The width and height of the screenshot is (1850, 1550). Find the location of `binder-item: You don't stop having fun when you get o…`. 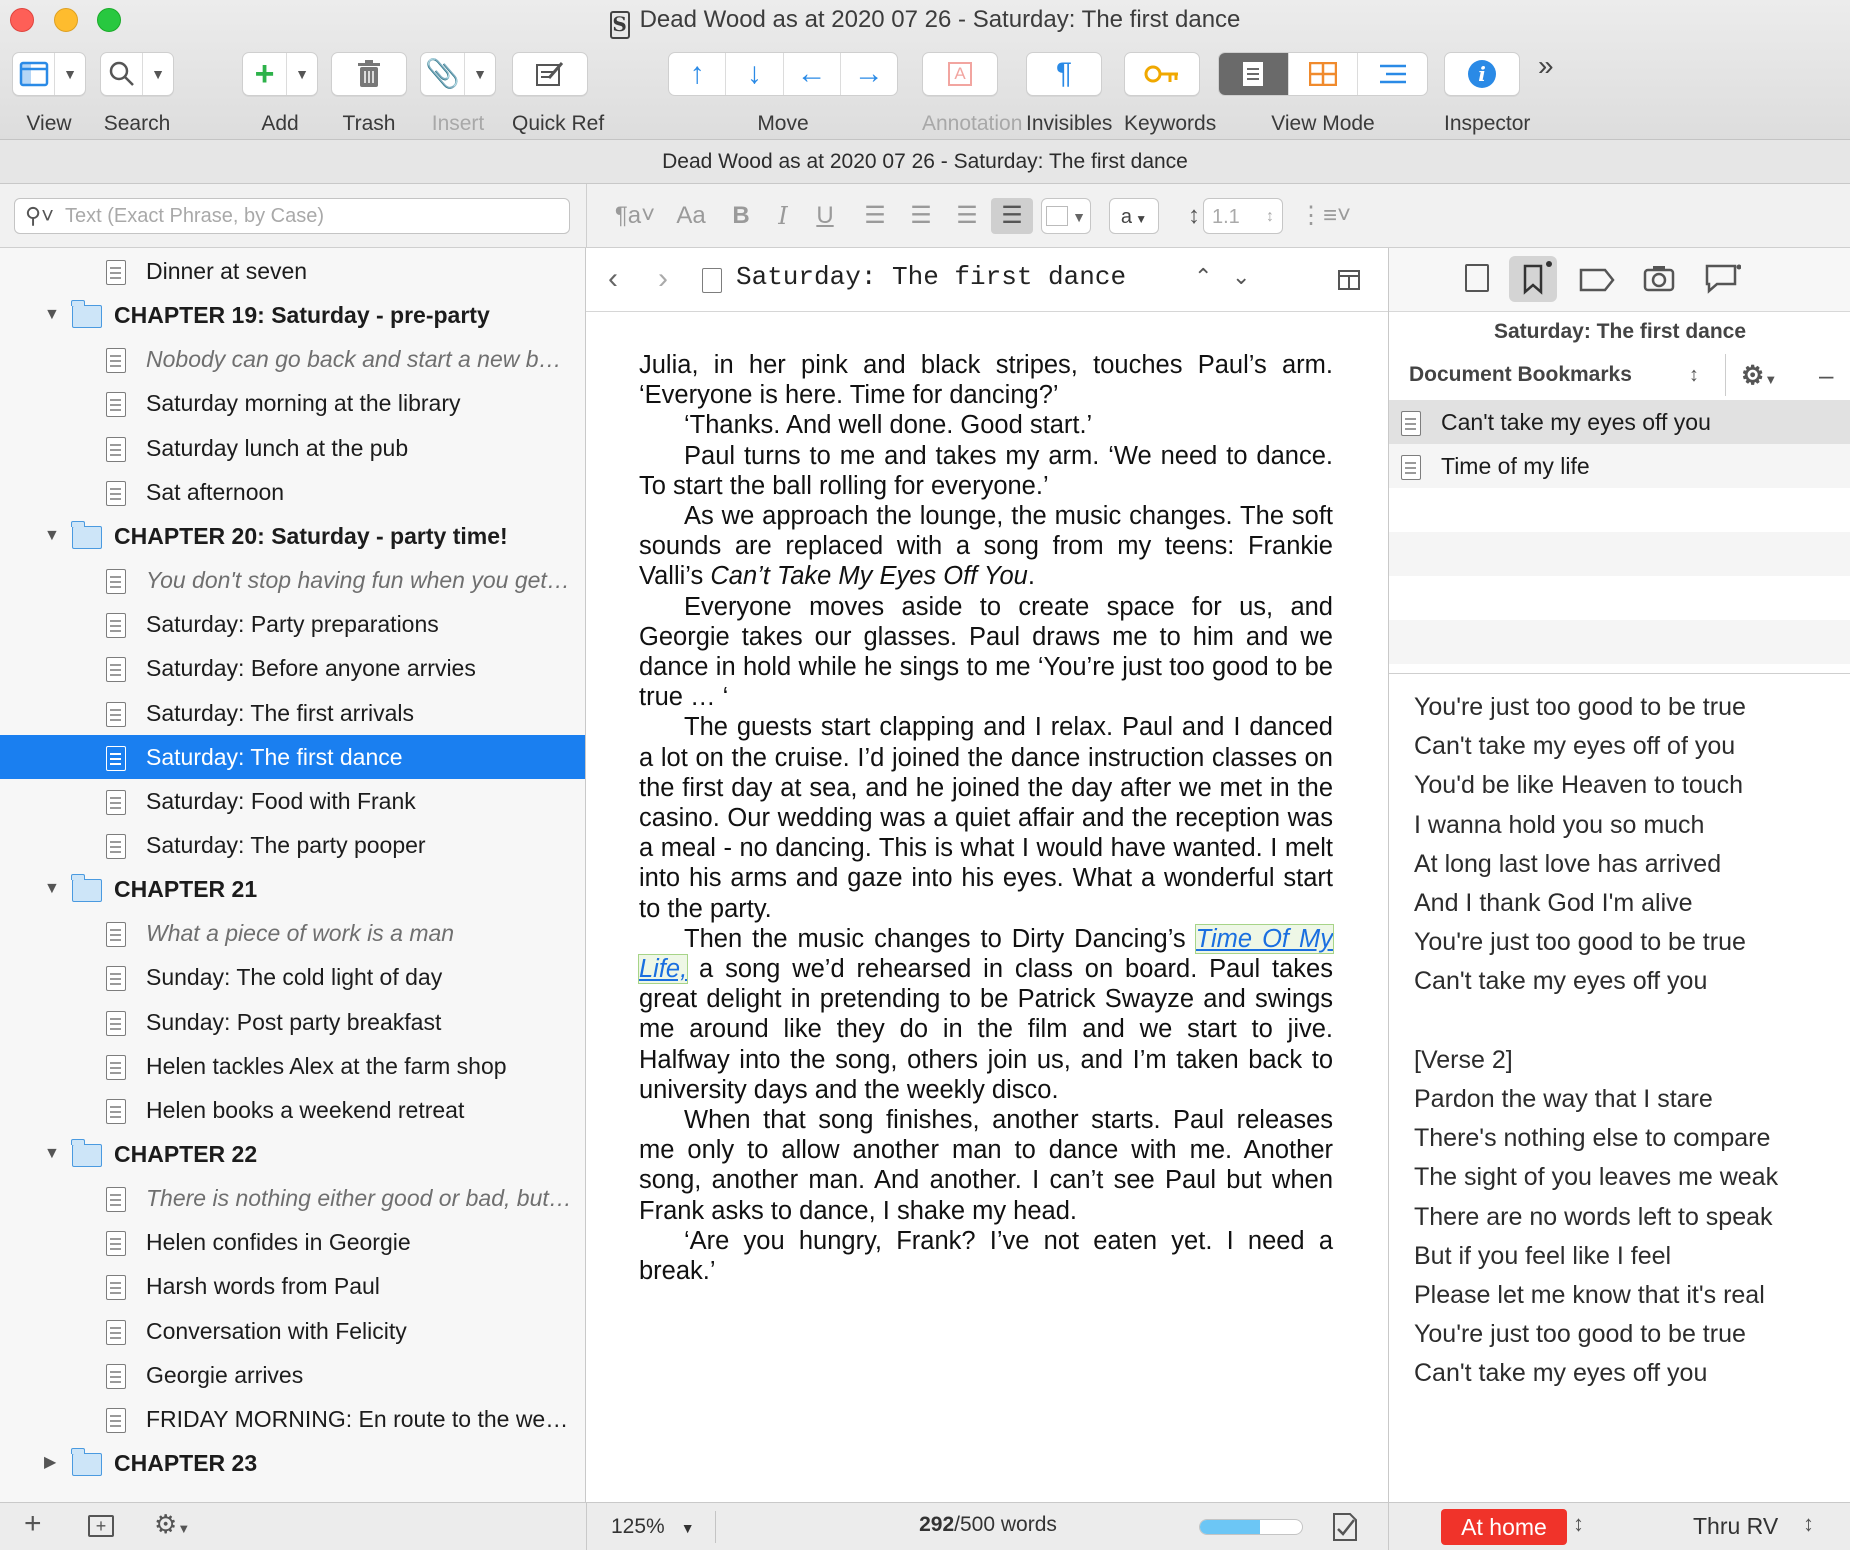

binder-item: You don't stop having fun when you get o… is located at coordinates (292, 580).